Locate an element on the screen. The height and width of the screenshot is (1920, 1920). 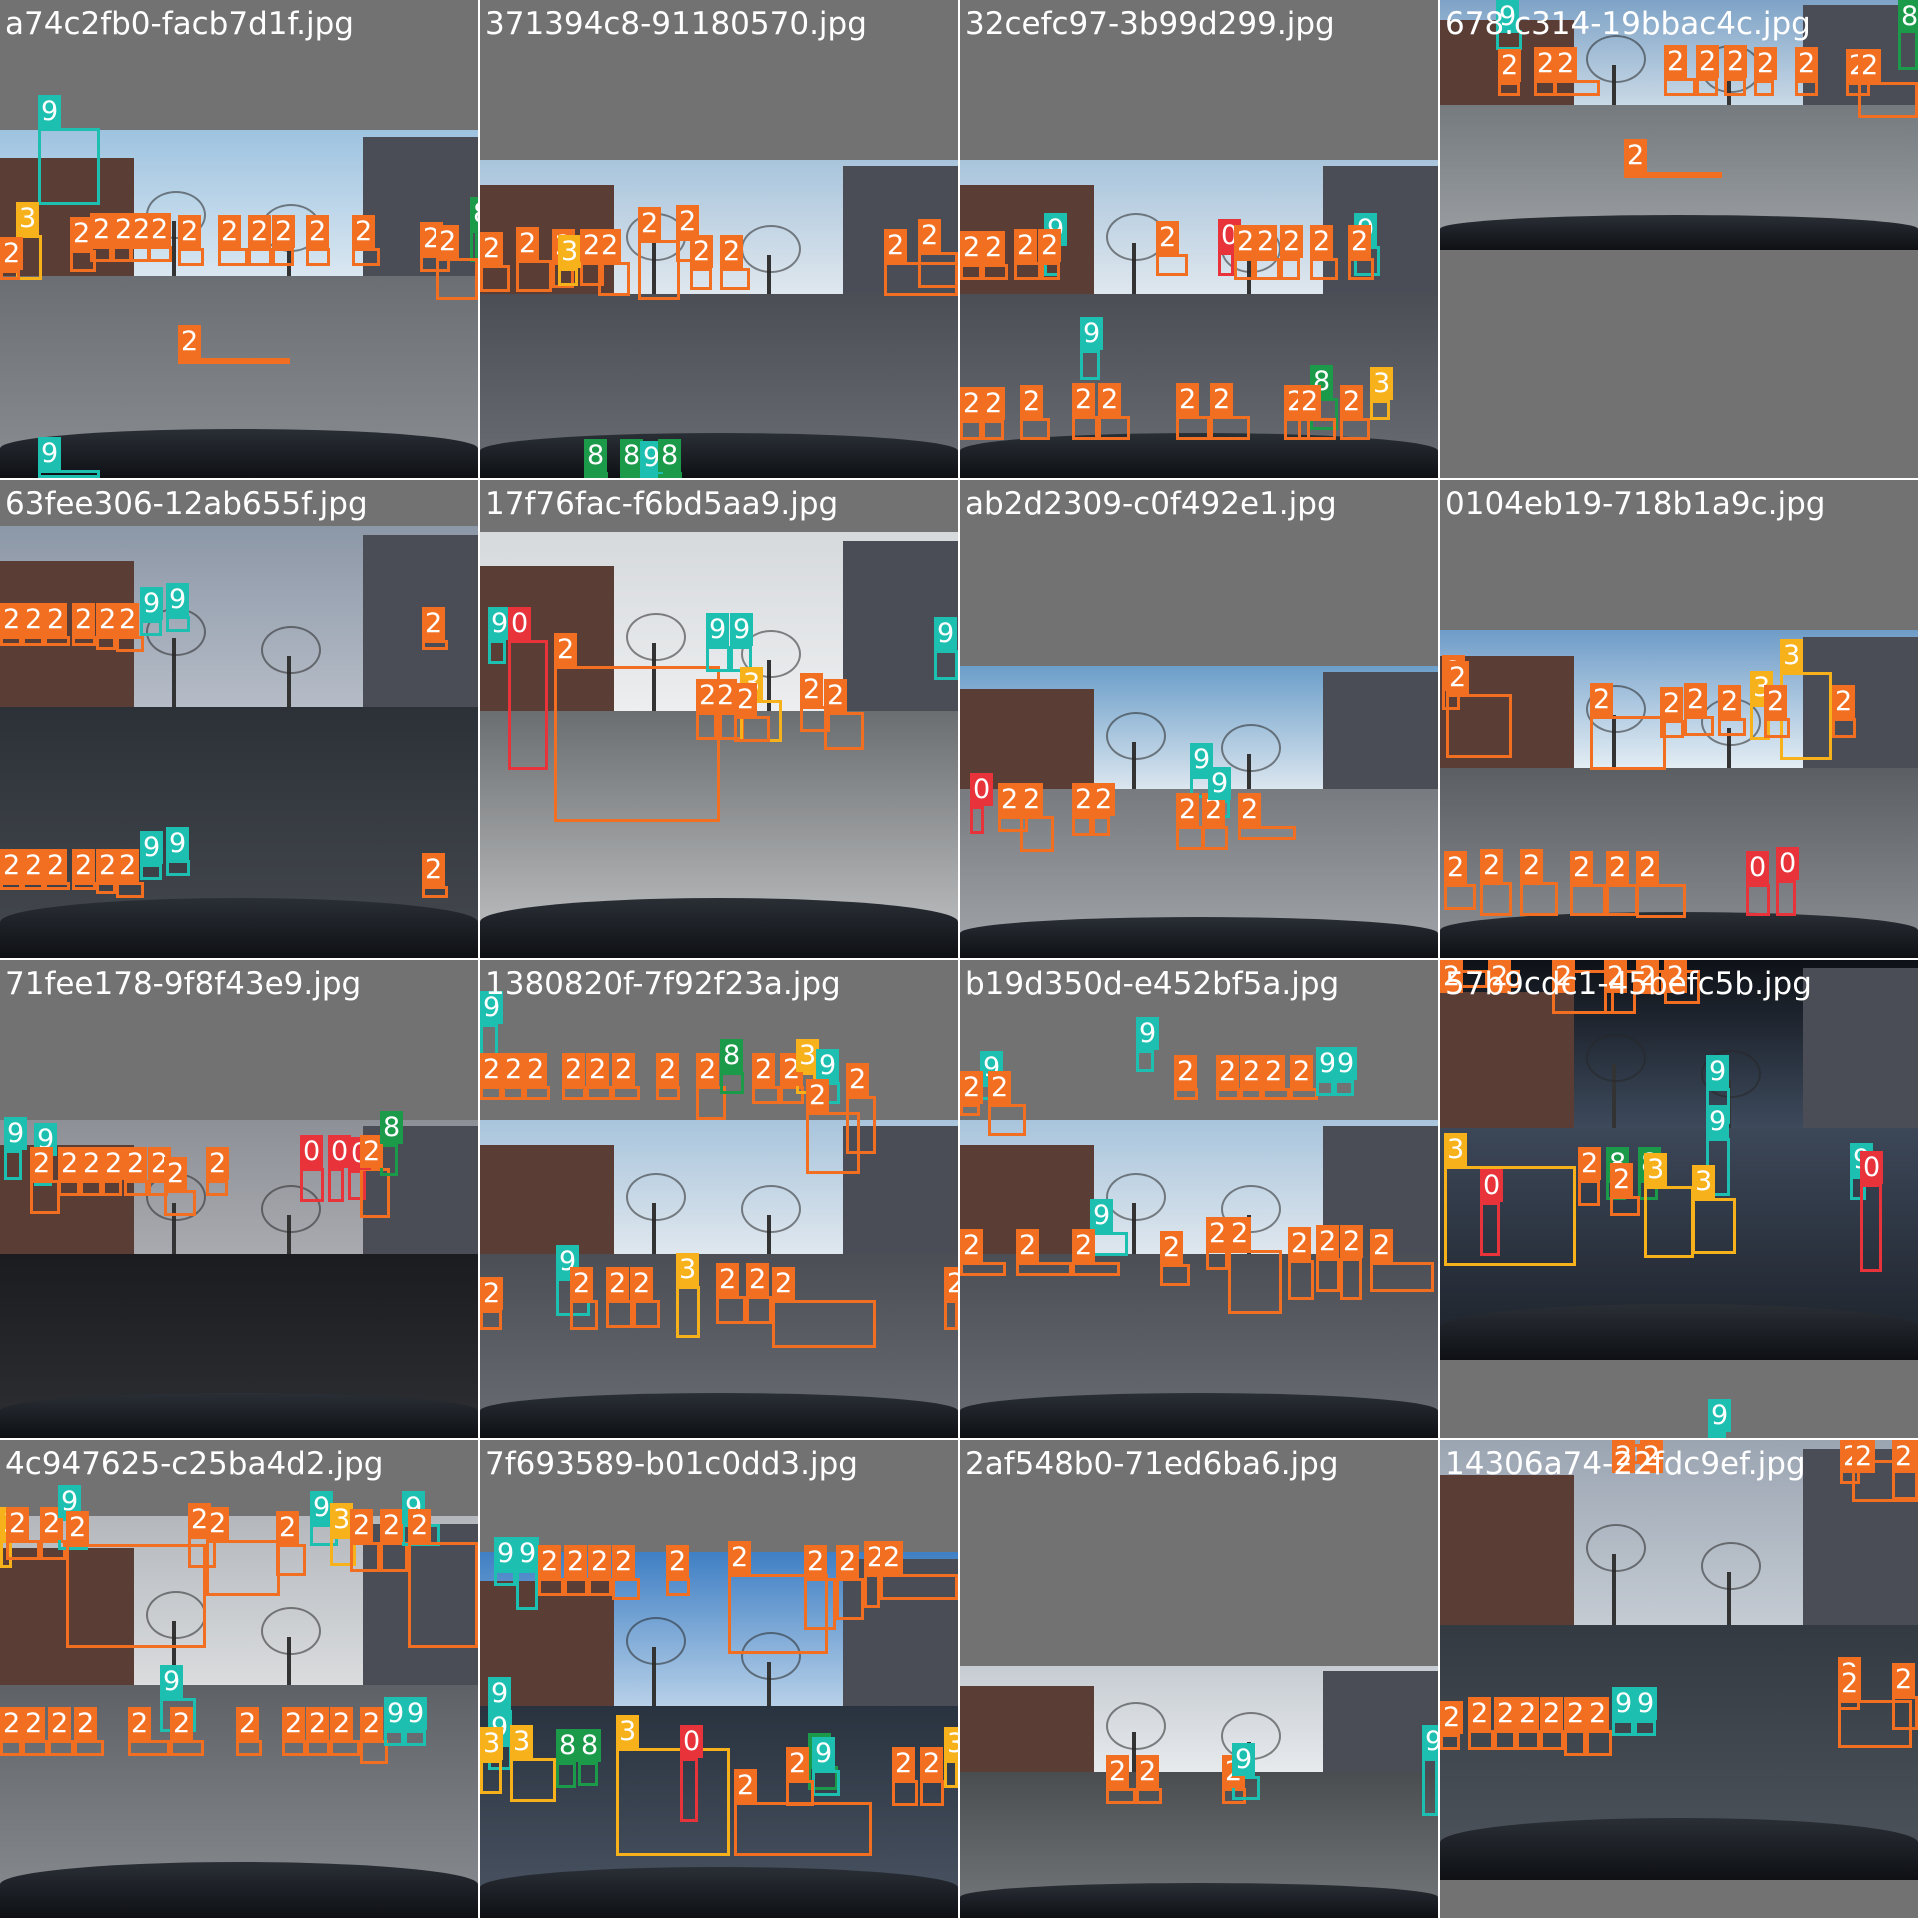
filename-label: 57b9cdc1-45befc5b.jpg is located at coordinates (1628, 984).